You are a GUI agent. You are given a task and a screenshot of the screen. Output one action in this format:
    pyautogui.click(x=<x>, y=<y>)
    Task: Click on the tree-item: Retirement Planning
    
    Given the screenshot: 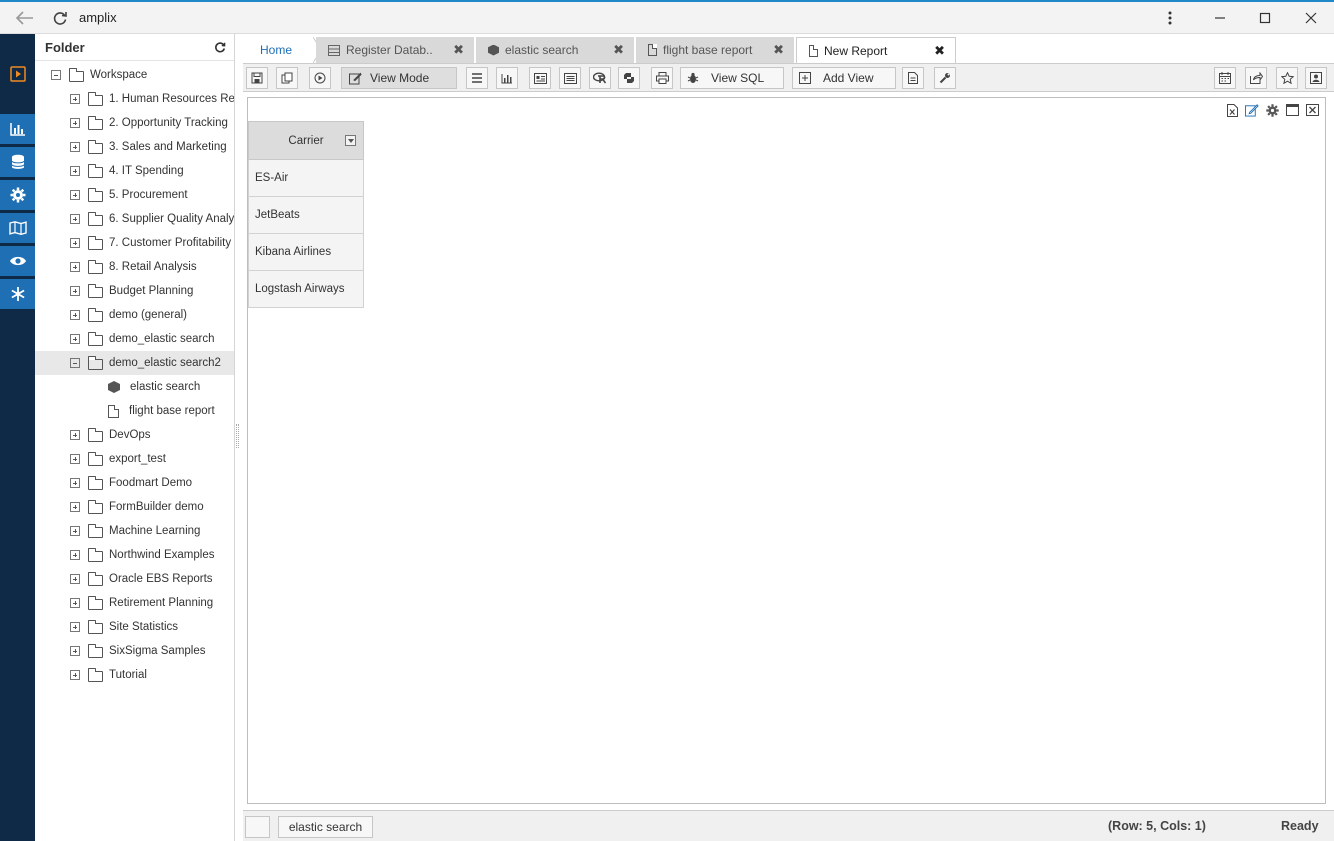 What is the action you would take?
    pyautogui.click(x=134, y=603)
    